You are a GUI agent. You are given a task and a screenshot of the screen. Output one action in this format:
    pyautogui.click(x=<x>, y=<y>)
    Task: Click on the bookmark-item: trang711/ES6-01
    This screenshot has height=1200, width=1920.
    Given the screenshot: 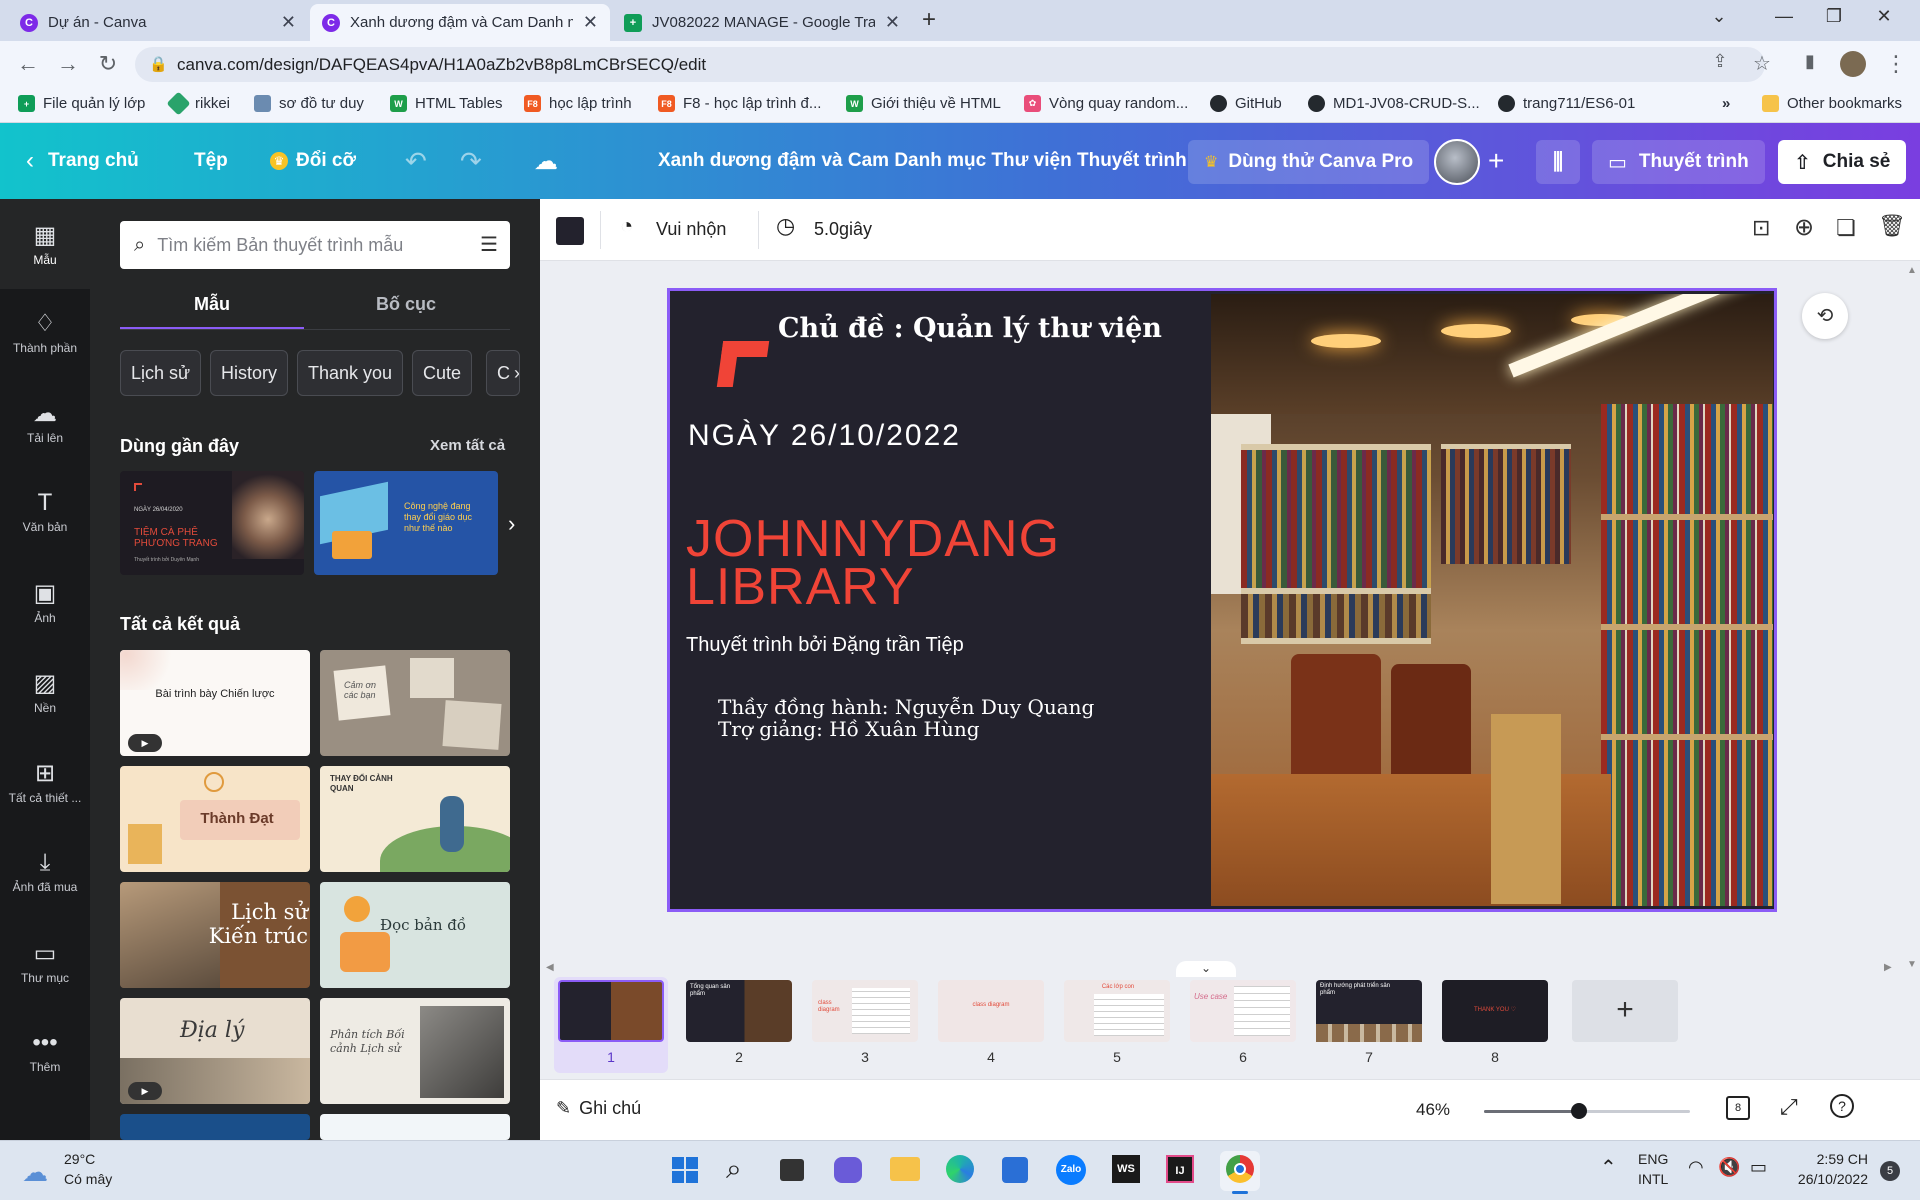 What is the action you would take?
    pyautogui.click(x=1566, y=103)
    